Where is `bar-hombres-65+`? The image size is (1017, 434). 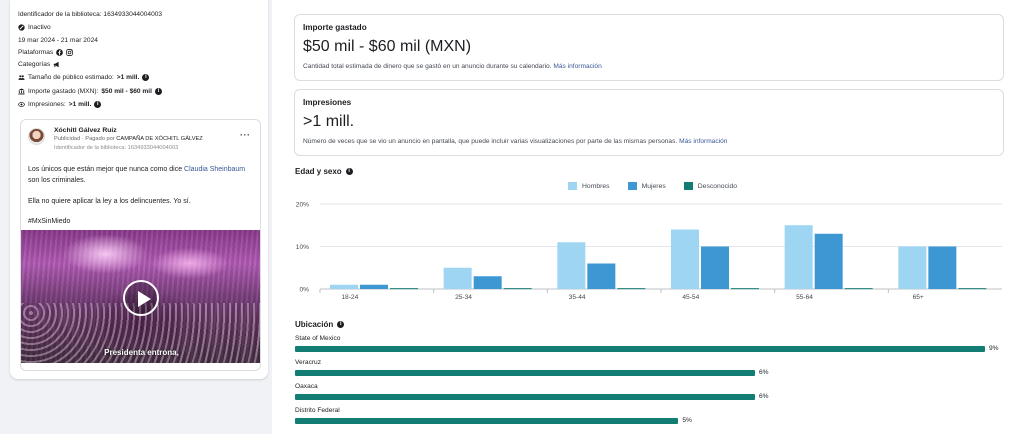 bar-hombres-65+ is located at coordinates (912, 268).